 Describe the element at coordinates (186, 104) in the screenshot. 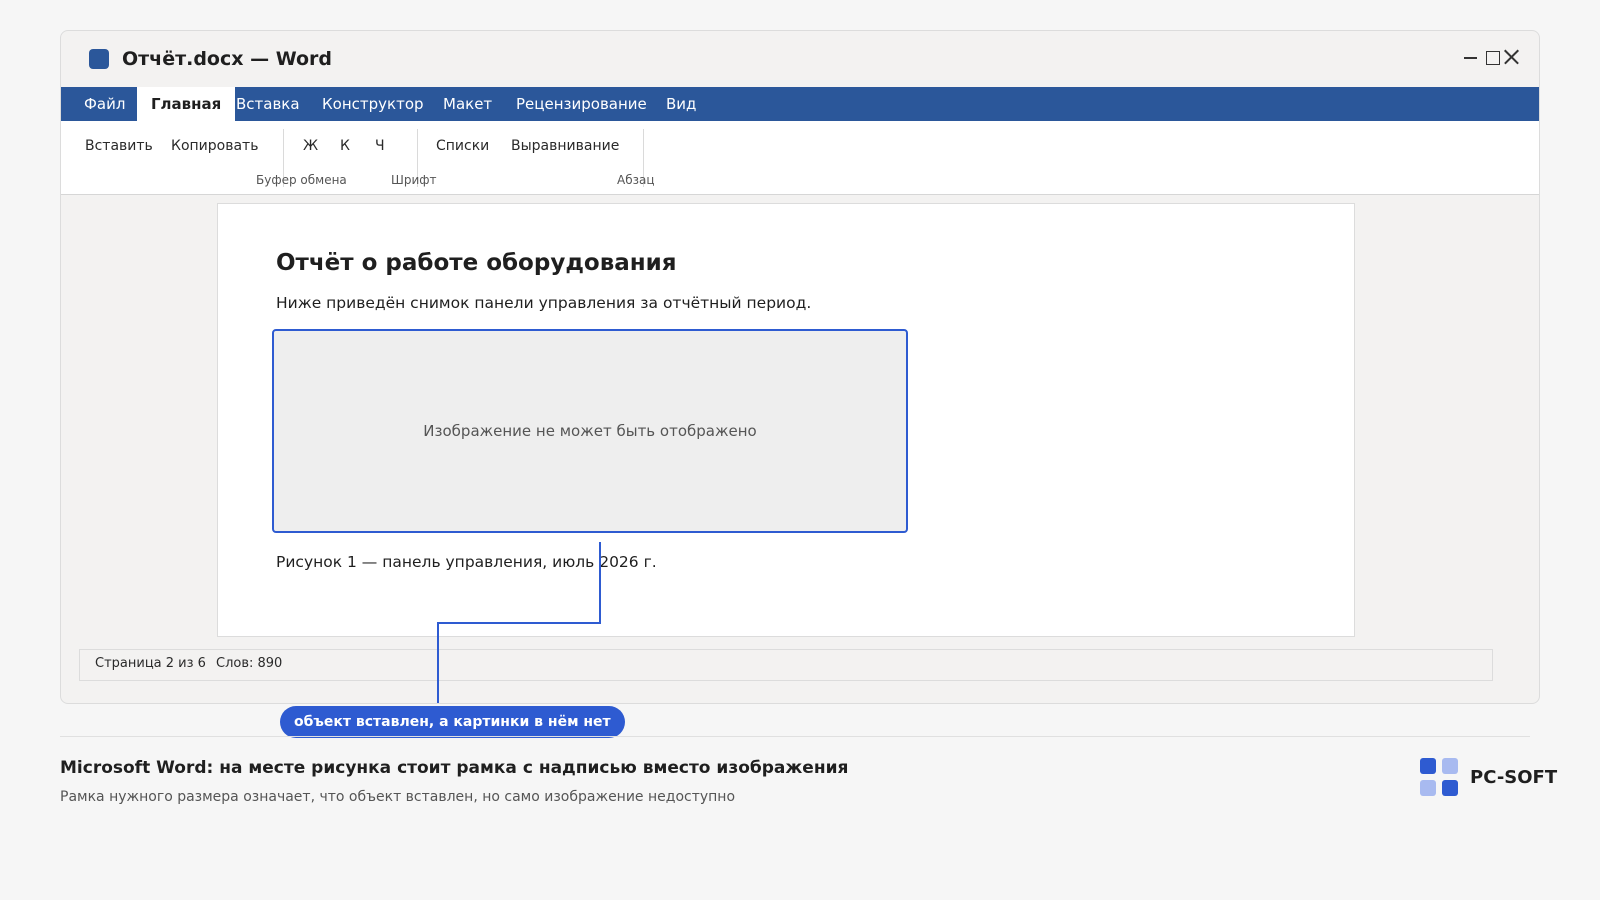

I see `tab-home: Главная` at that location.